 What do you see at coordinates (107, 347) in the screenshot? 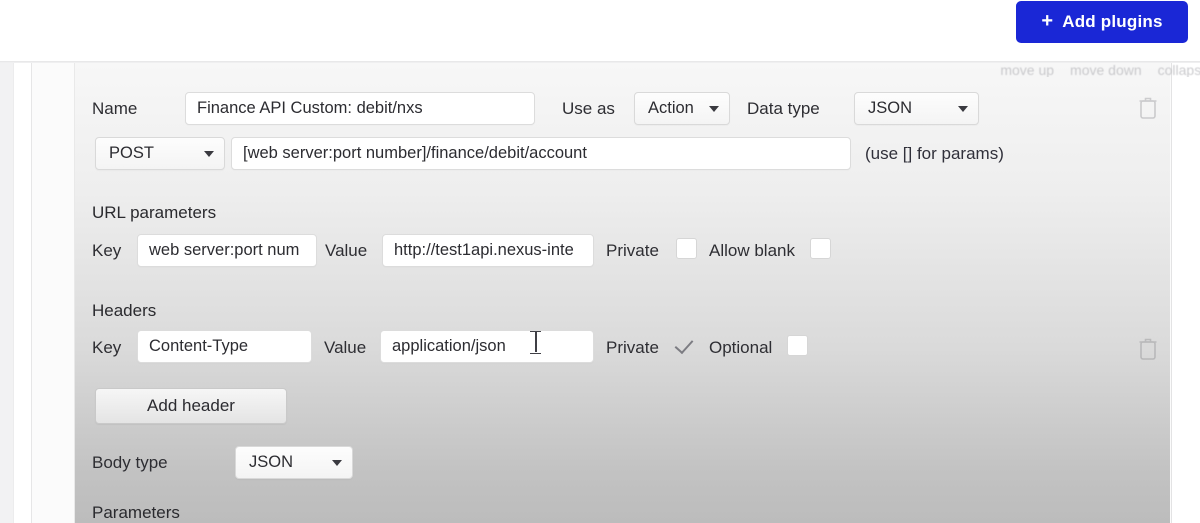
I see `header-key-label: Key` at bounding box center [107, 347].